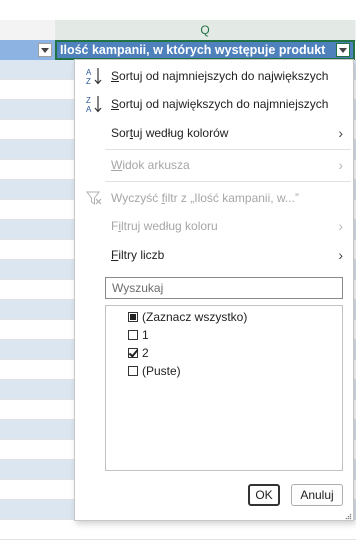  I want to click on adjacent-filter-dropdown-button, so click(45, 50).